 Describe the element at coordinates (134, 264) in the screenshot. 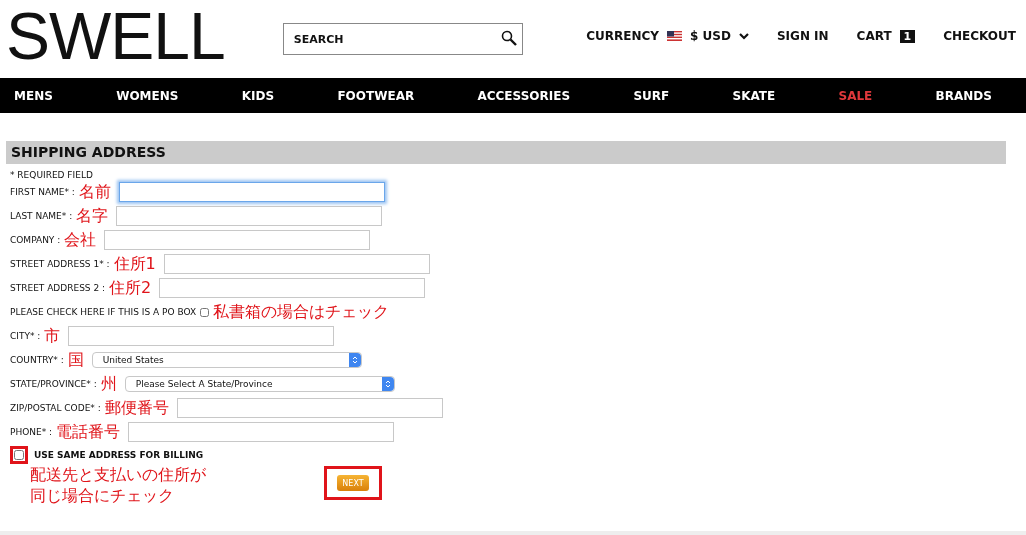

I see `annotation-note: 住所1` at that location.